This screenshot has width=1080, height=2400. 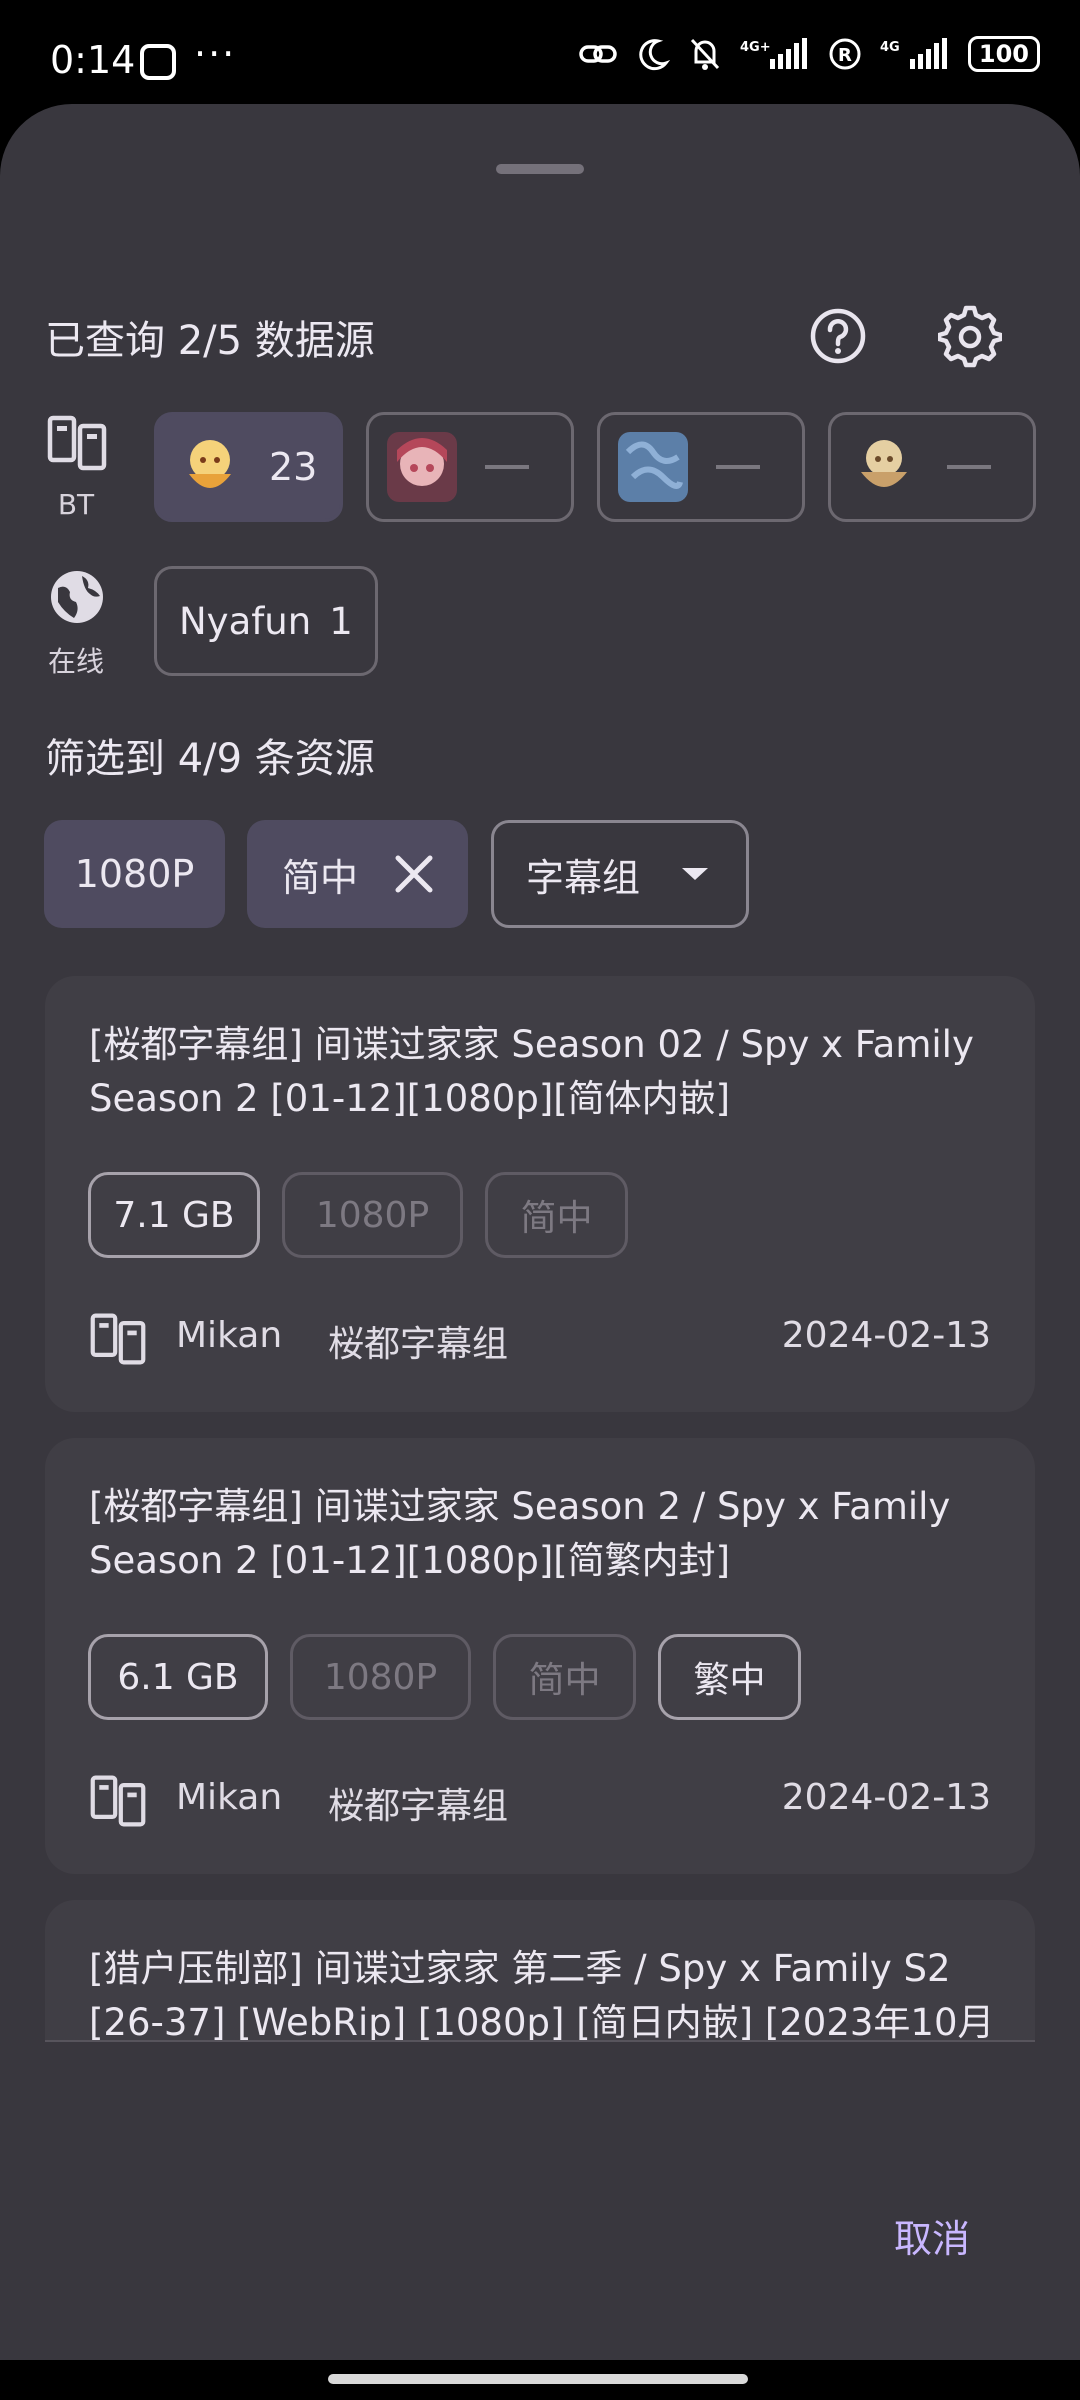 What do you see at coordinates (210, 341) in the screenshot?
I see `page-title: 已查询 2/5 数据源` at bounding box center [210, 341].